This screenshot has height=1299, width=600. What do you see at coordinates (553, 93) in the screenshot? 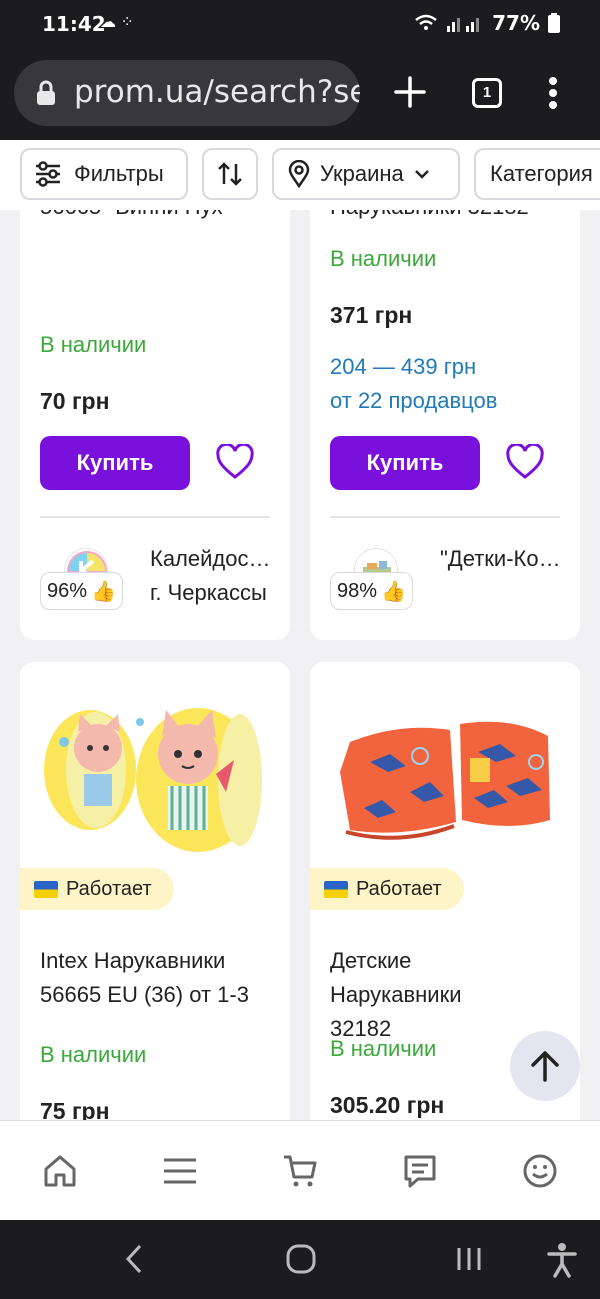
I see `more-menu-icon` at bounding box center [553, 93].